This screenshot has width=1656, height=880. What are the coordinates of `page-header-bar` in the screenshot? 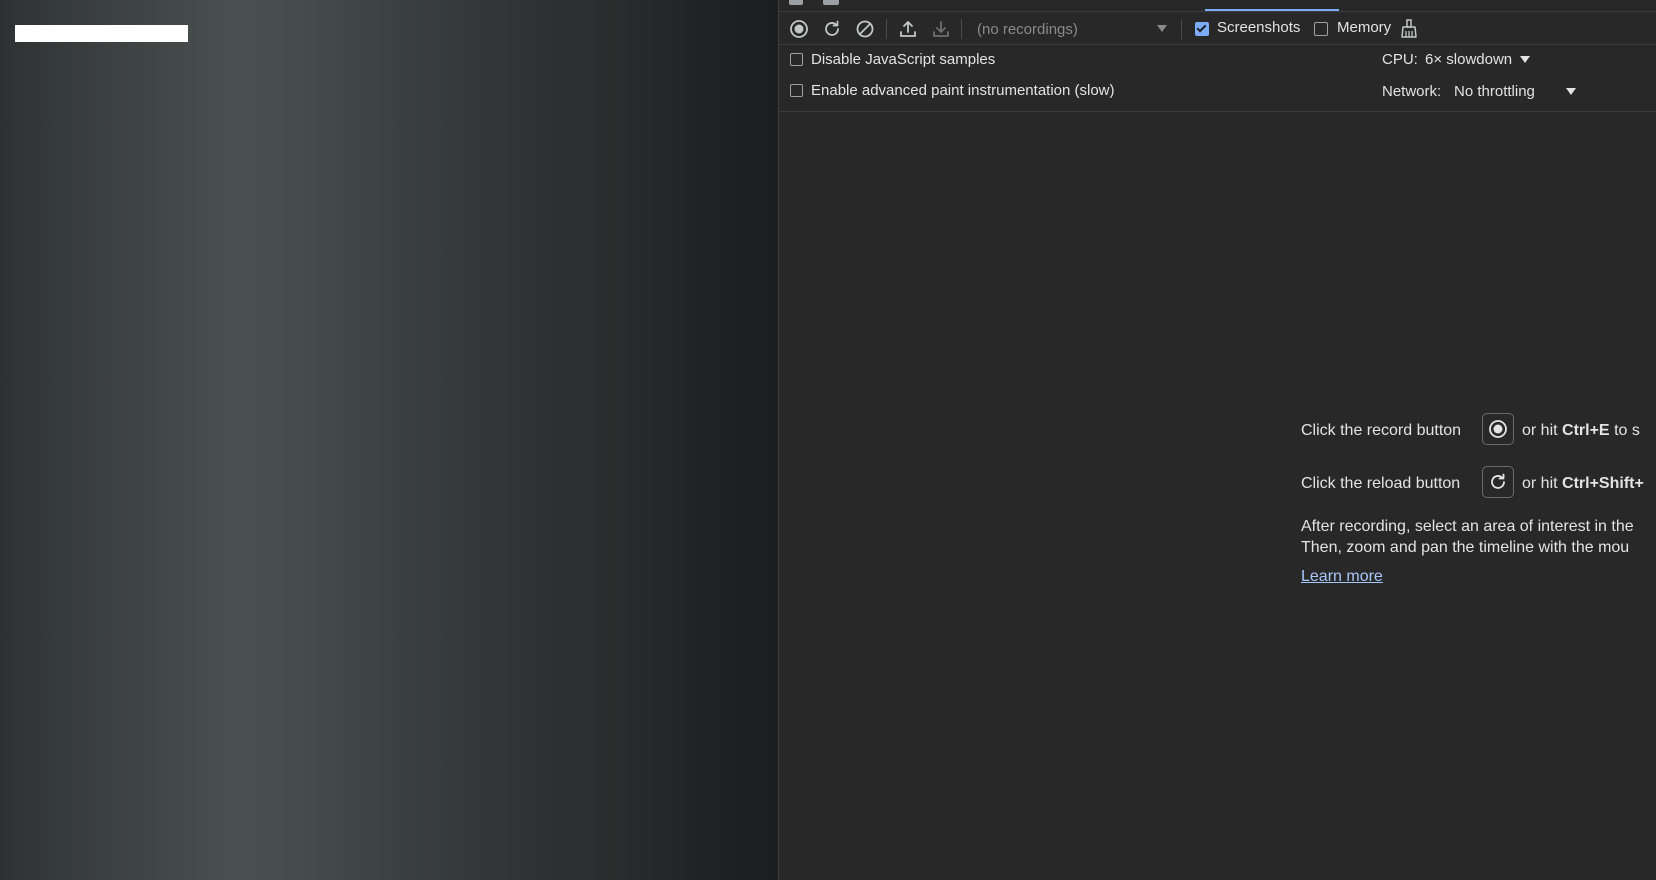 It's located at (101, 33).